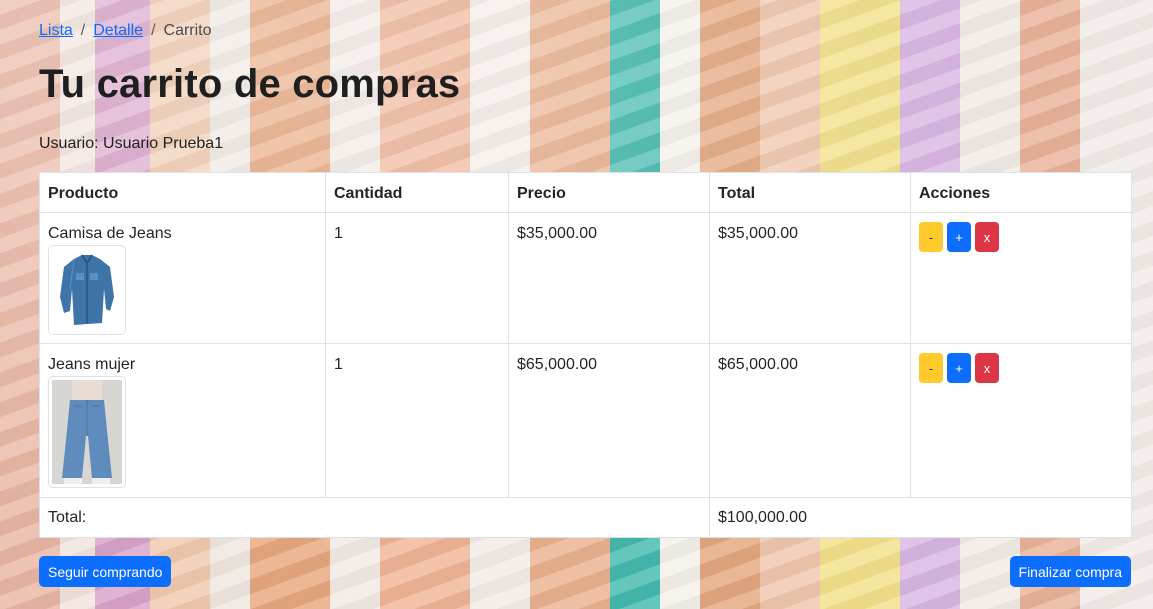 The image size is (1153, 609). I want to click on column-header-precio: Precio, so click(609, 192).